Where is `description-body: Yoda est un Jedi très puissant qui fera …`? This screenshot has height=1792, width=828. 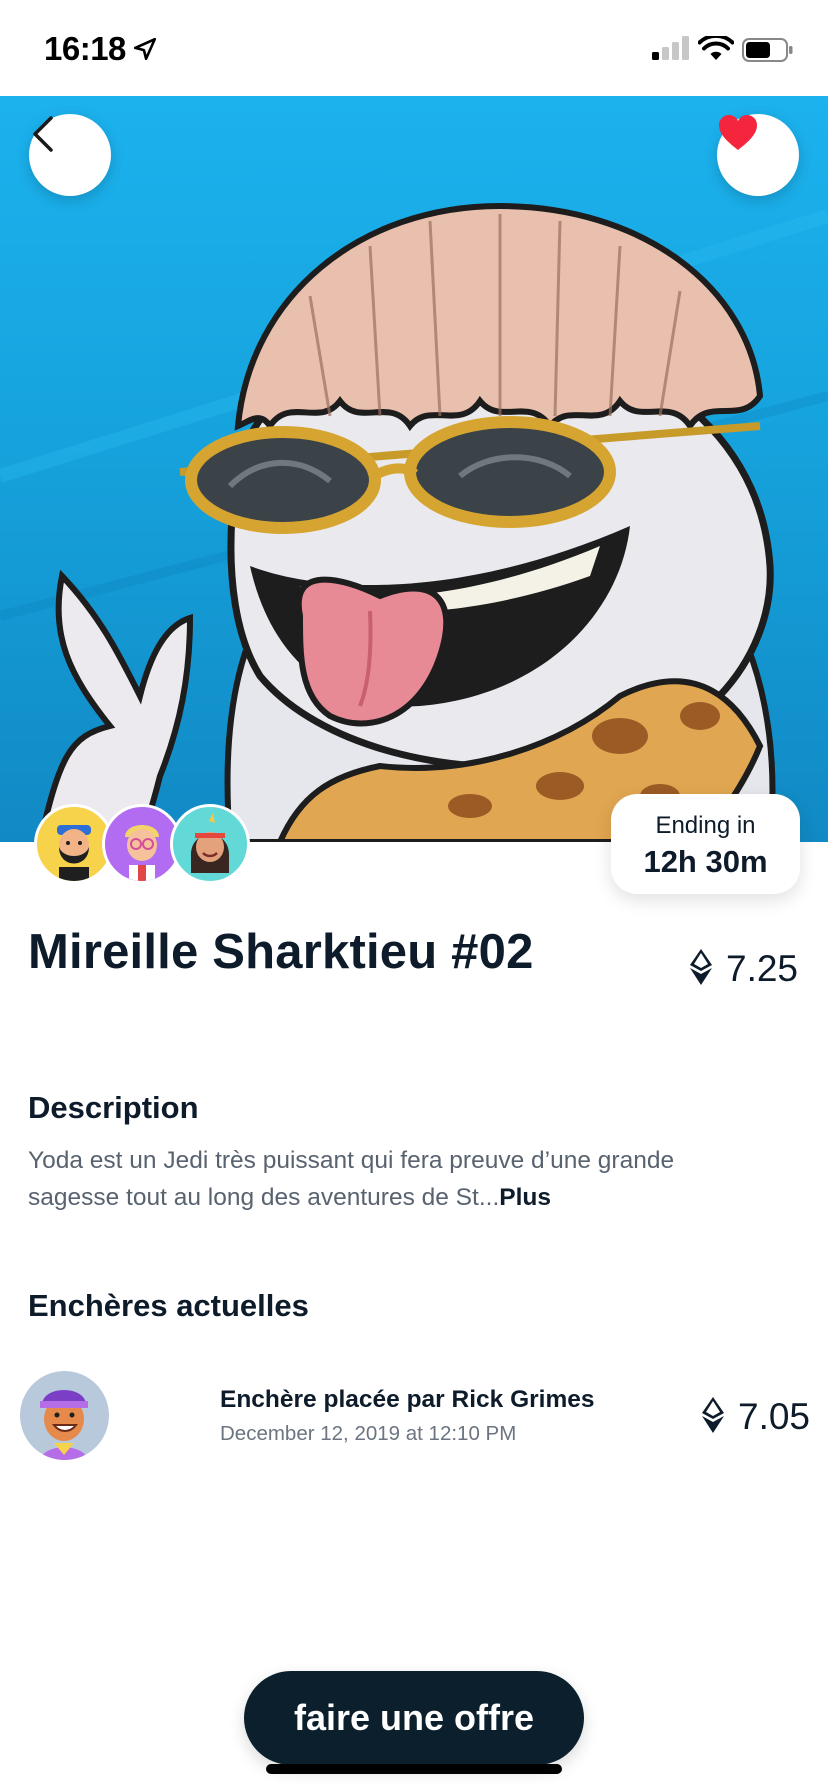
description-body: Yoda est un Jedi très puissant qui fera … is located at coordinates (351, 1179).